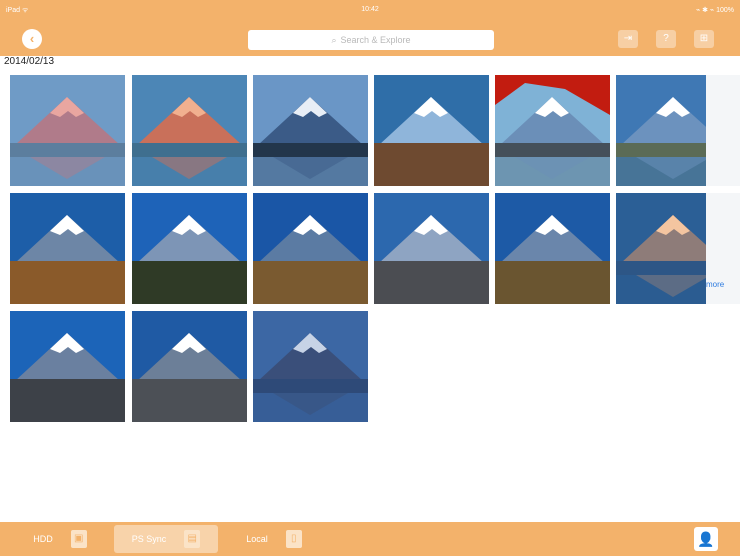 This screenshot has height=556, width=740. What do you see at coordinates (78, 539) in the screenshot?
I see `hdd-icon: ▣` at bounding box center [78, 539].